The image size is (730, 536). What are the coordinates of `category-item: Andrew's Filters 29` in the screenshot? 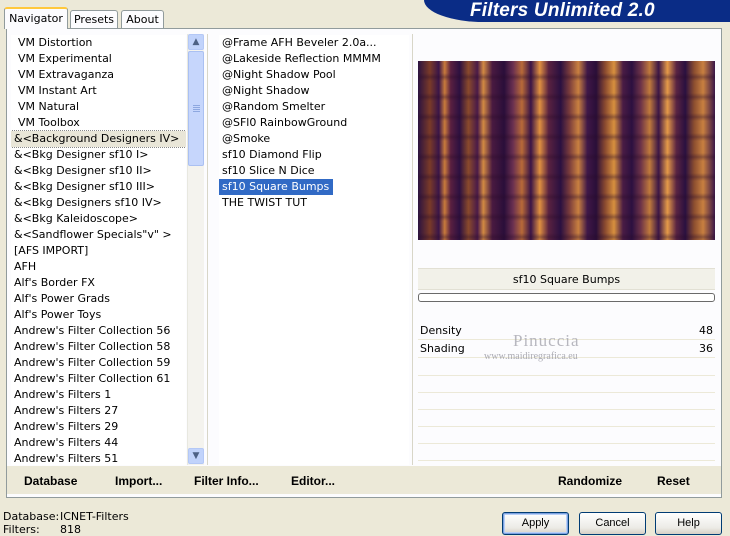 It's located at (98, 427).